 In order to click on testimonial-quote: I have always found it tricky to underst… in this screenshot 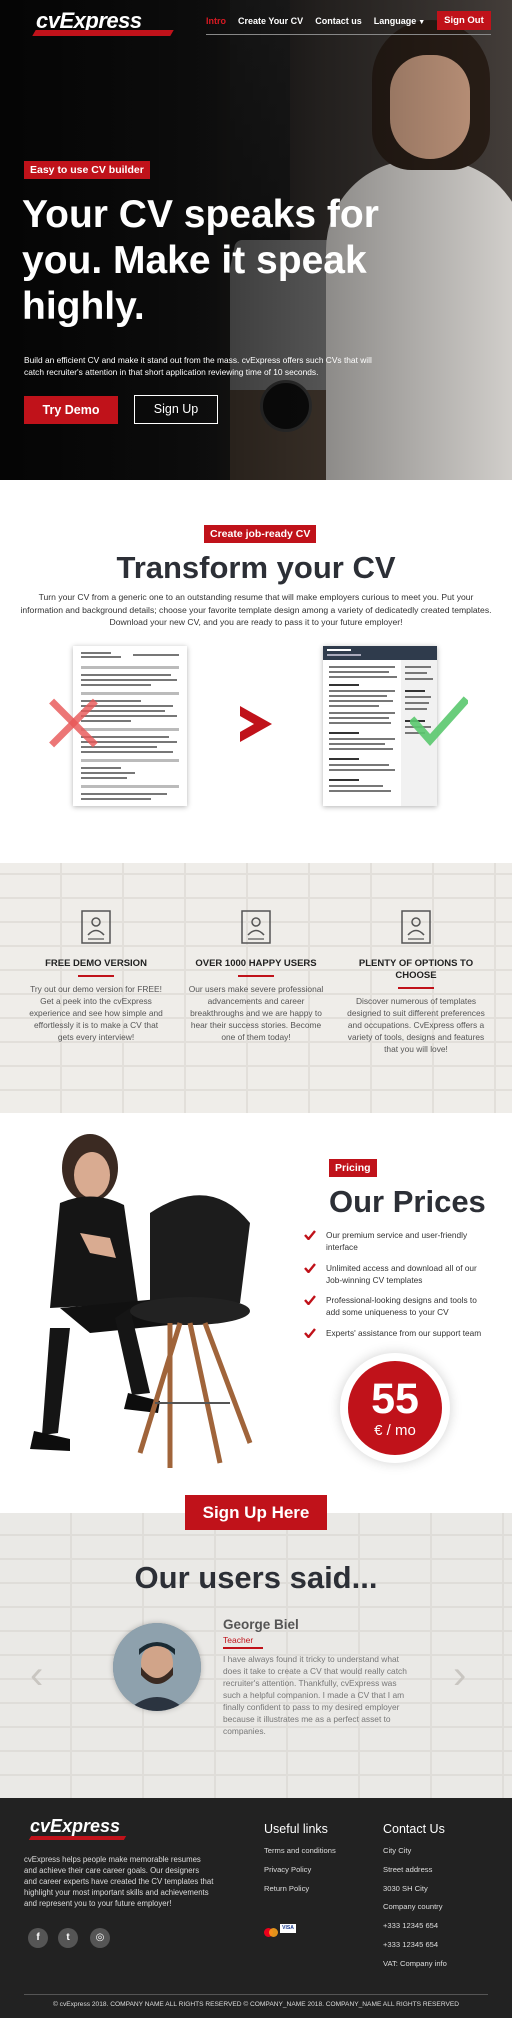, I will do `click(315, 1695)`.